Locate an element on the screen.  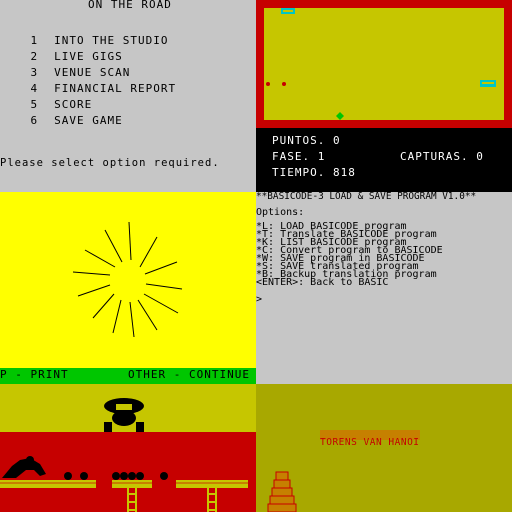
menu-item-number: 6 is located at coordinates (34, 120).